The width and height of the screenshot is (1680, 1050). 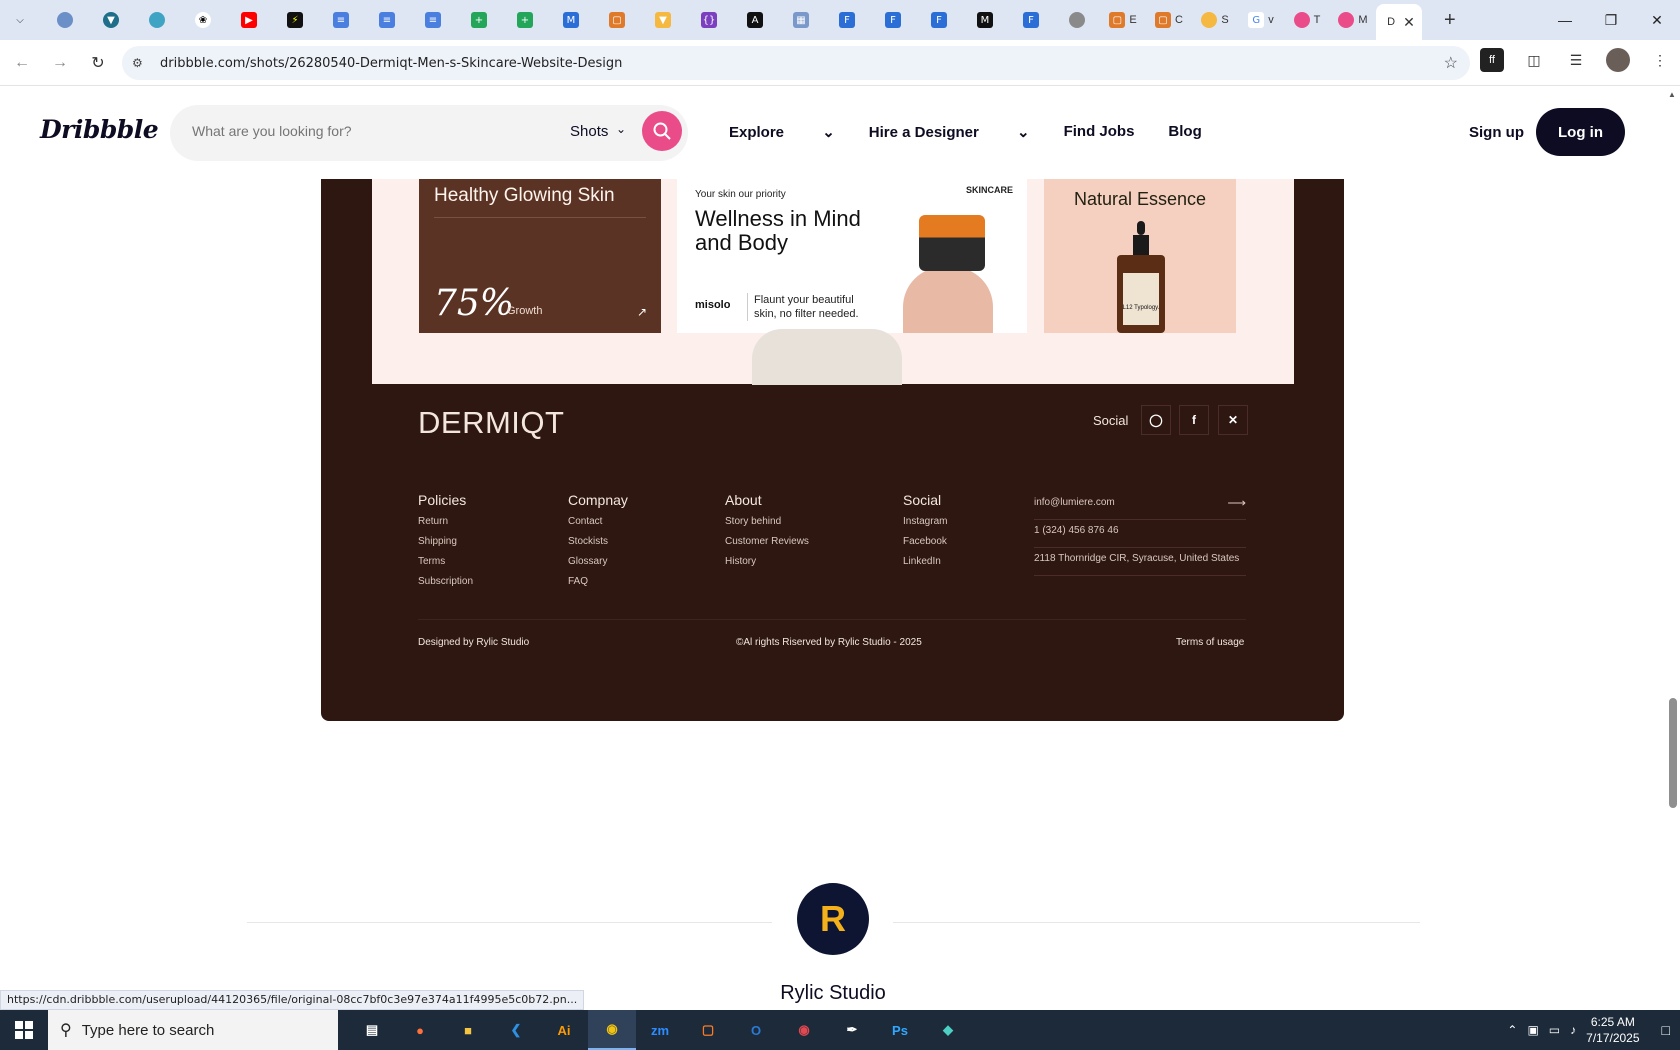 I want to click on site-info-icon: ⚙, so click(x=141, y=63).